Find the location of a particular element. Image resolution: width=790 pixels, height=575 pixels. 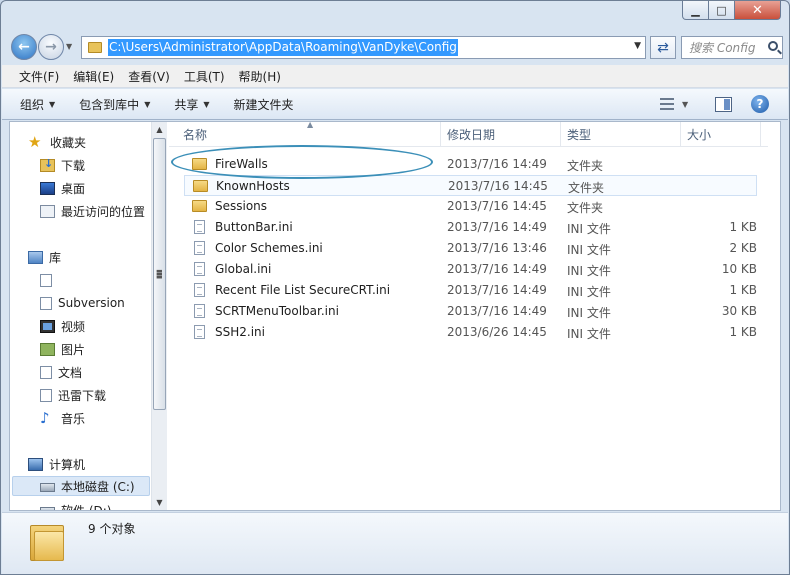

menu-tools: 工具(T) is located at coordinates (204, 76).